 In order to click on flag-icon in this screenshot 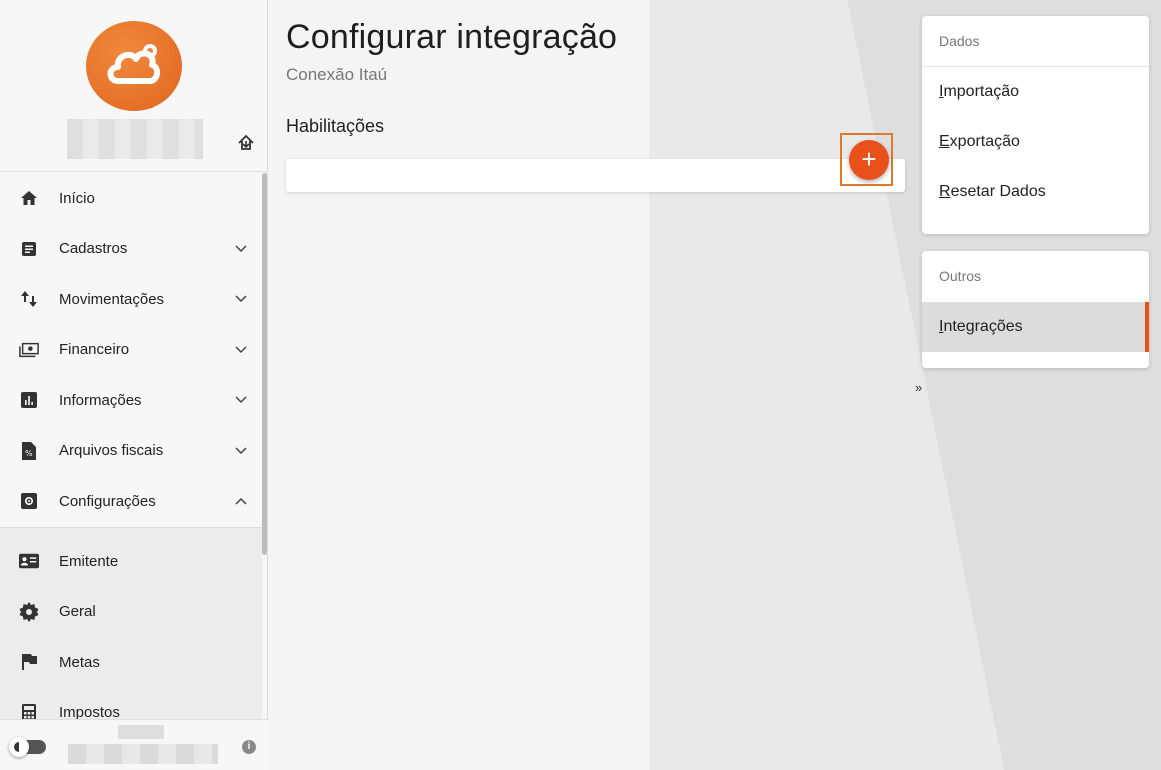, I will do `click(29, 662)`.